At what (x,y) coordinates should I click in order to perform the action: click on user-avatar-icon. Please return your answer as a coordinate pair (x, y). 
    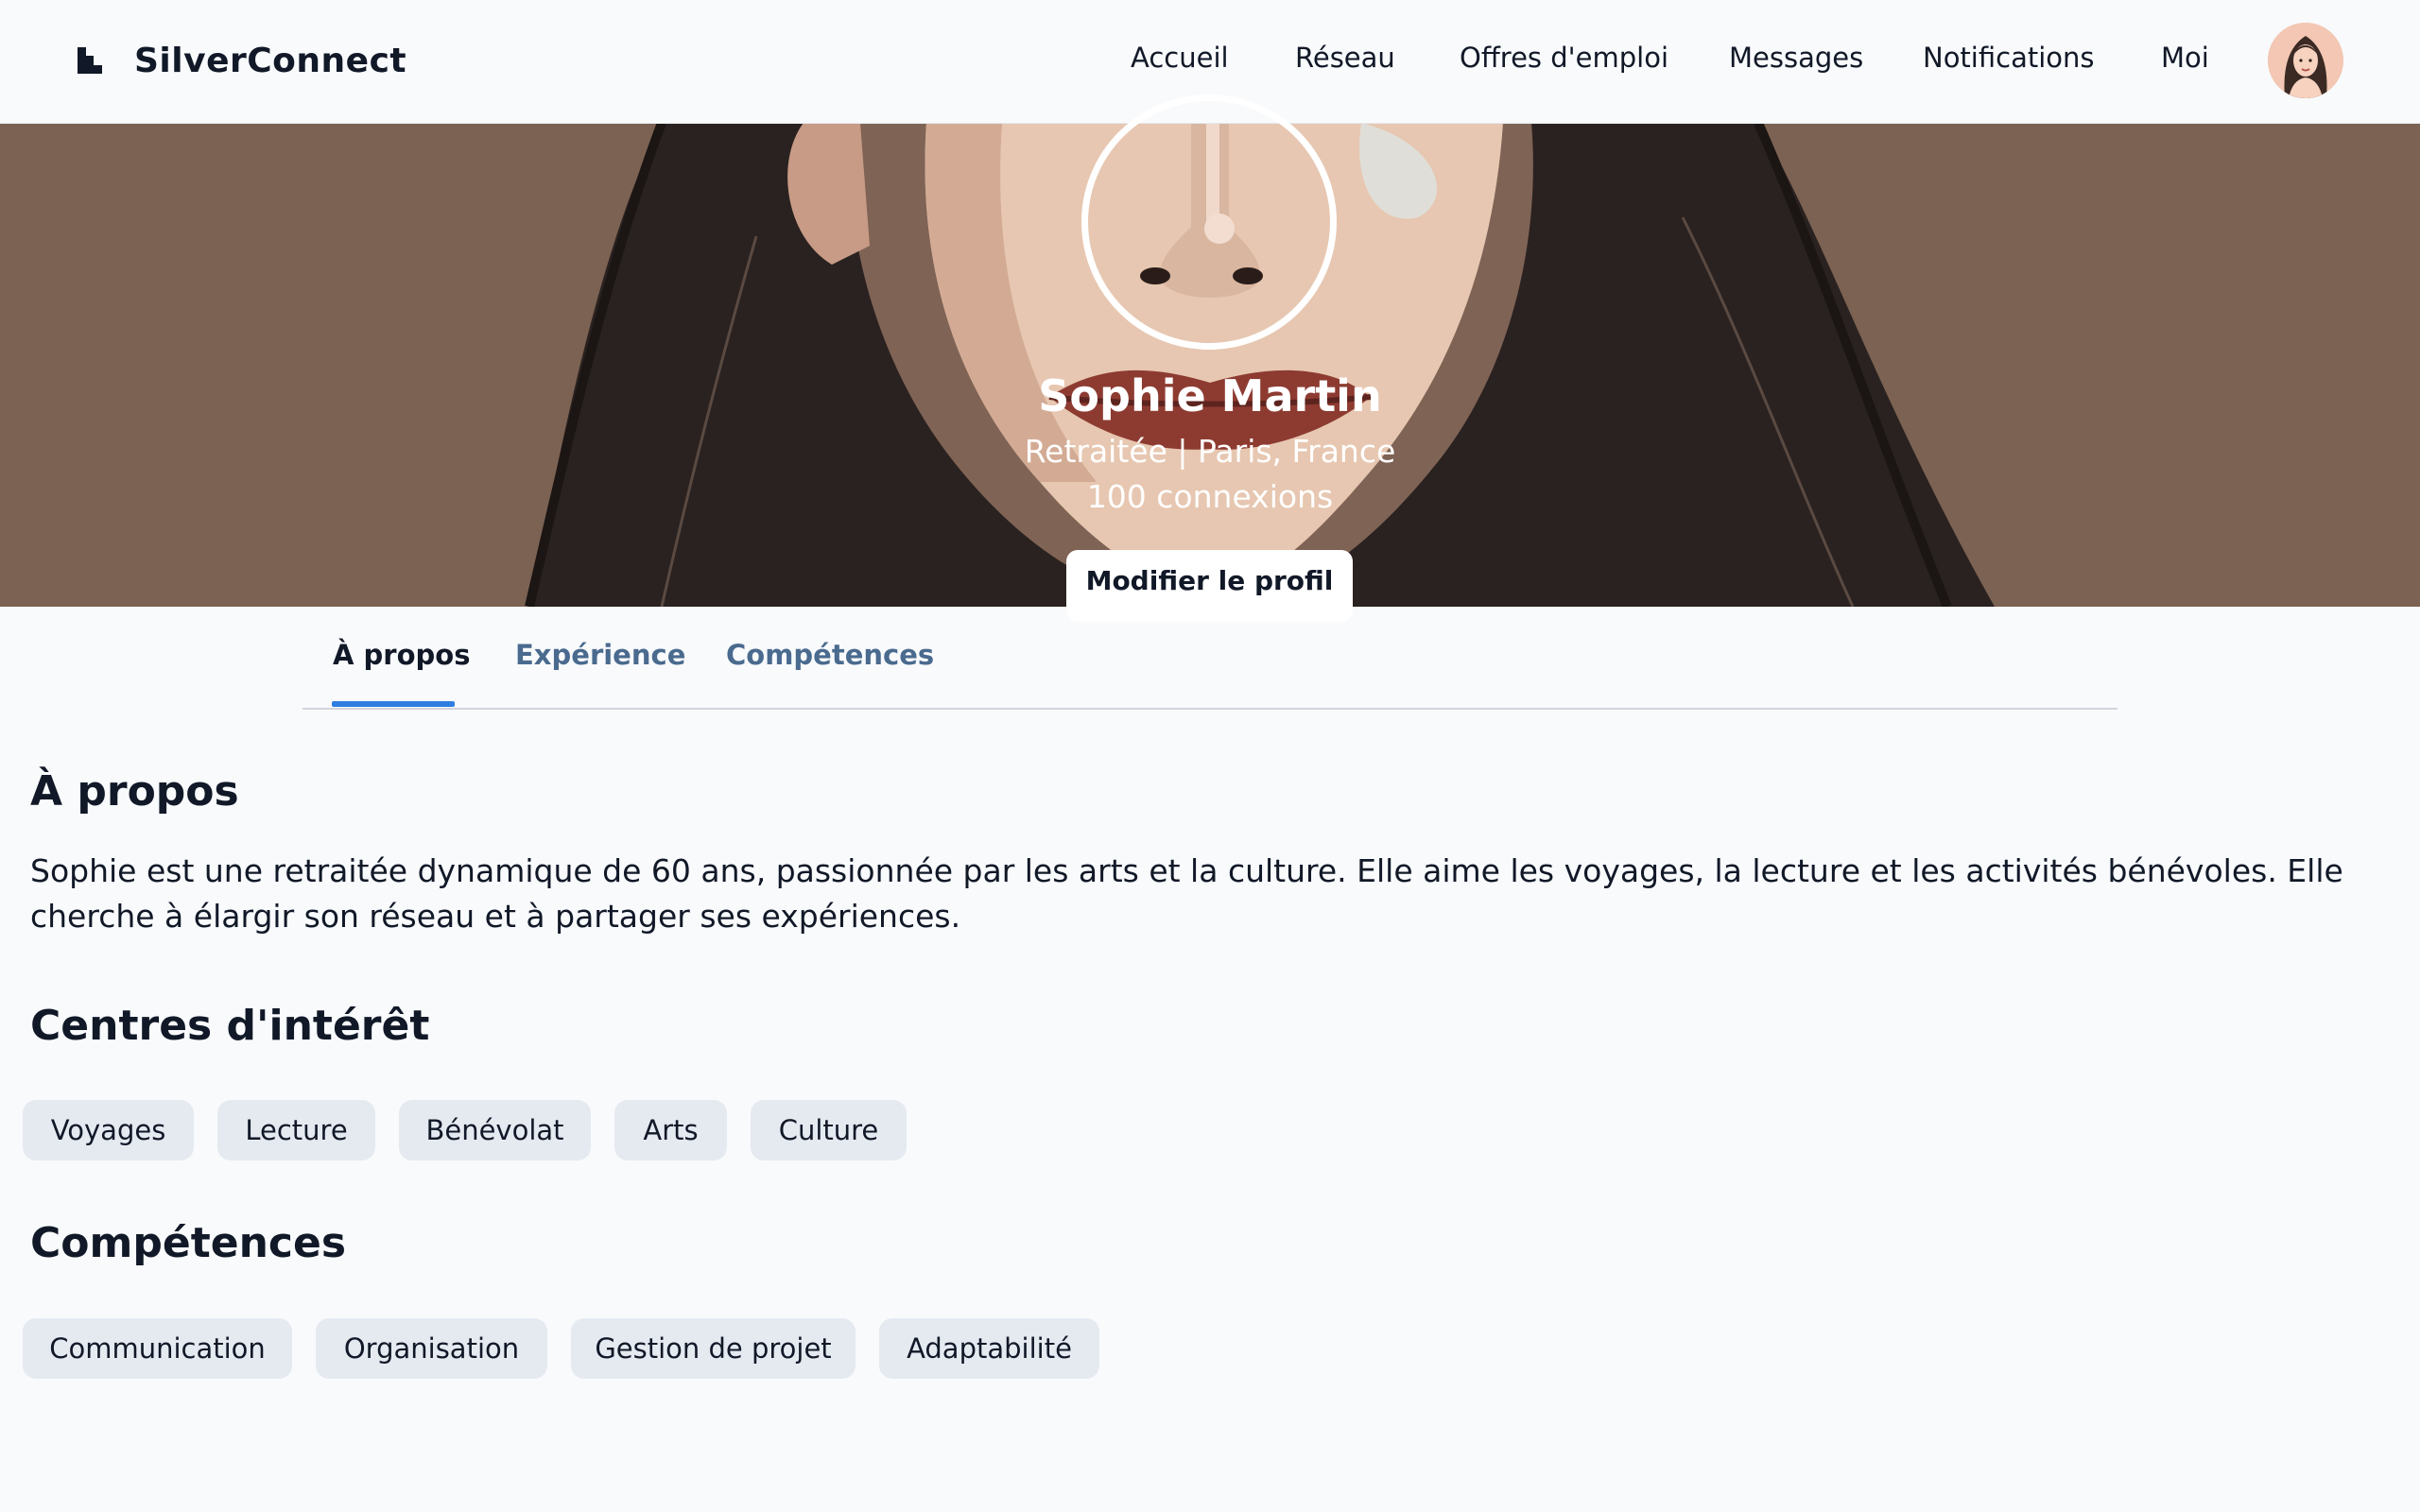
    Looking at the image, I should click on (2305, 60).